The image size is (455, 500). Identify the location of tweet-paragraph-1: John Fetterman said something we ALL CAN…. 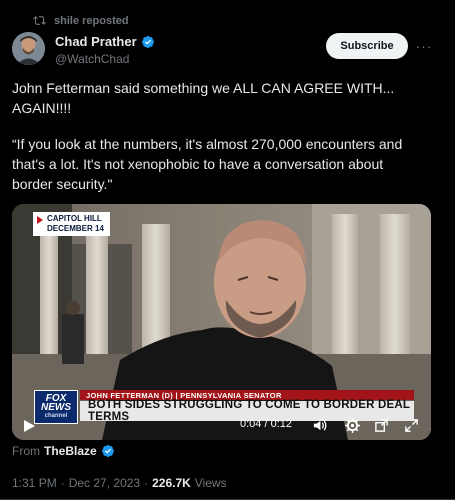
(203, 98).